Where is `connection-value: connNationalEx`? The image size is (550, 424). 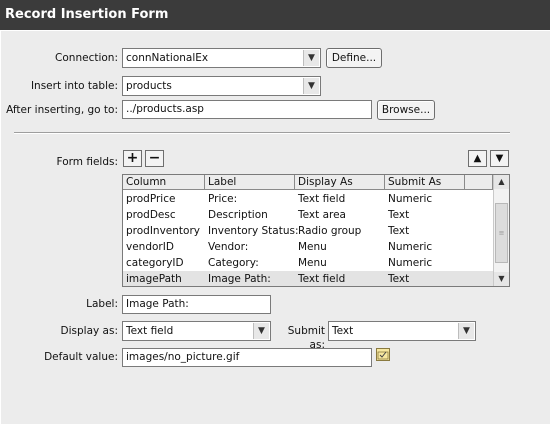
connection-value: connNationalEx is located at coordinates (167, 58).